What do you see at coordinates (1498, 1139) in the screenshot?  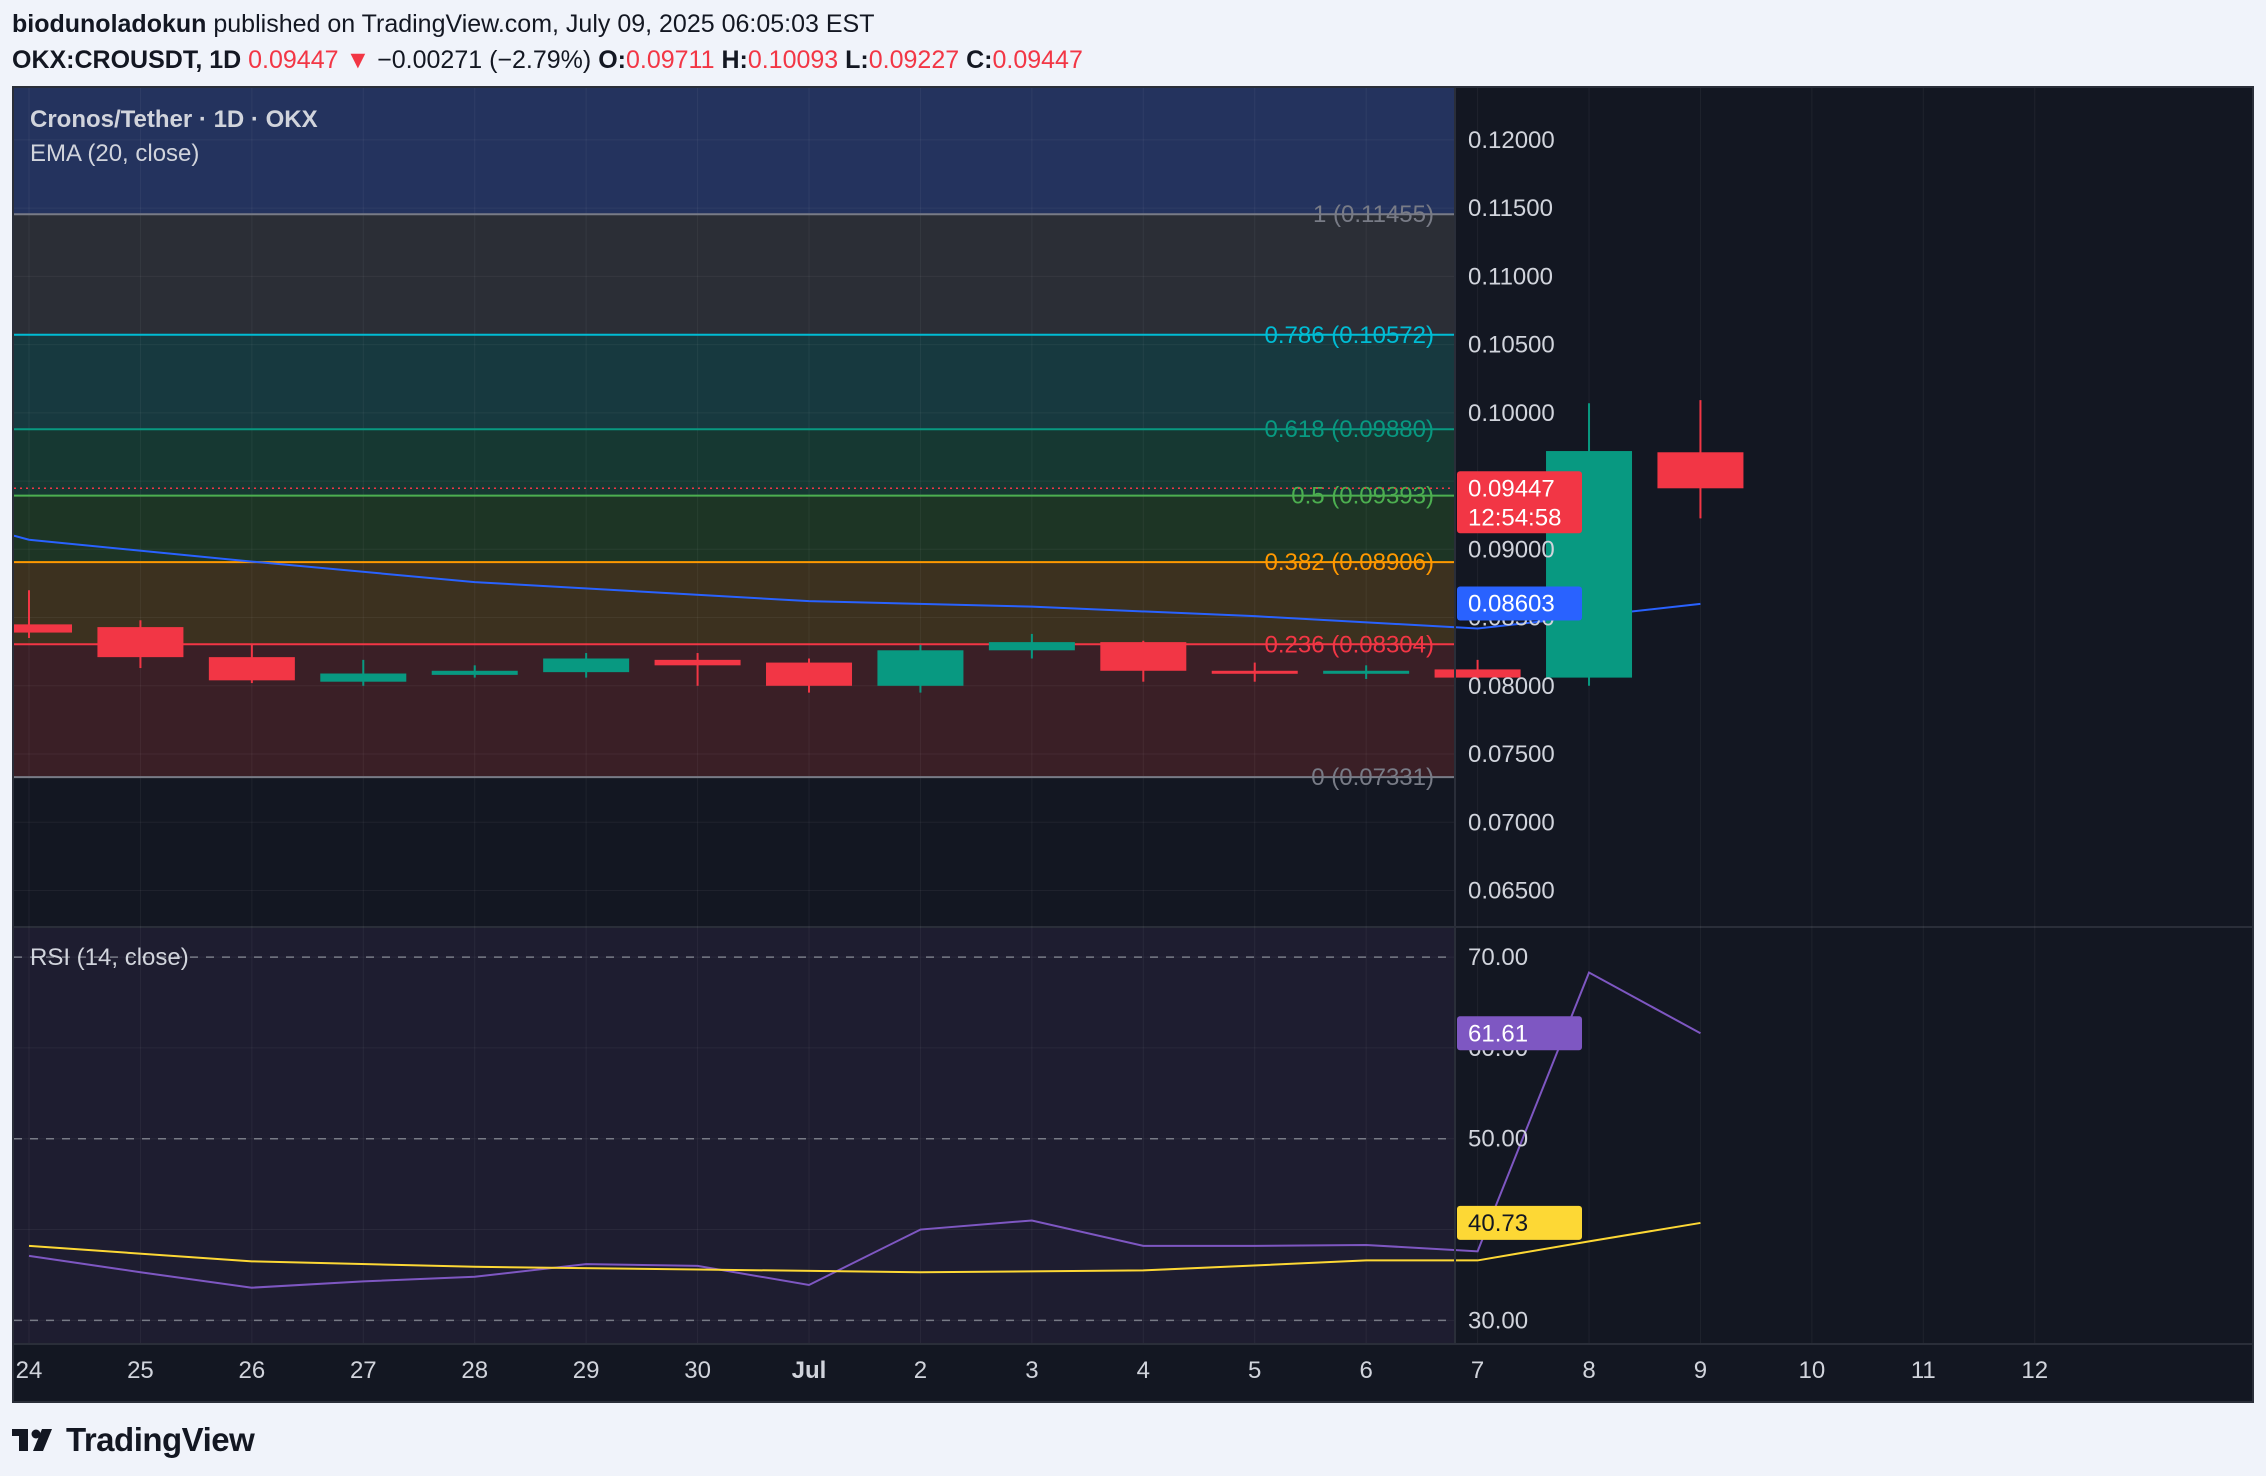 I see `rsi-axis-tick: 50.00` at bounding box center [1498, 1139].